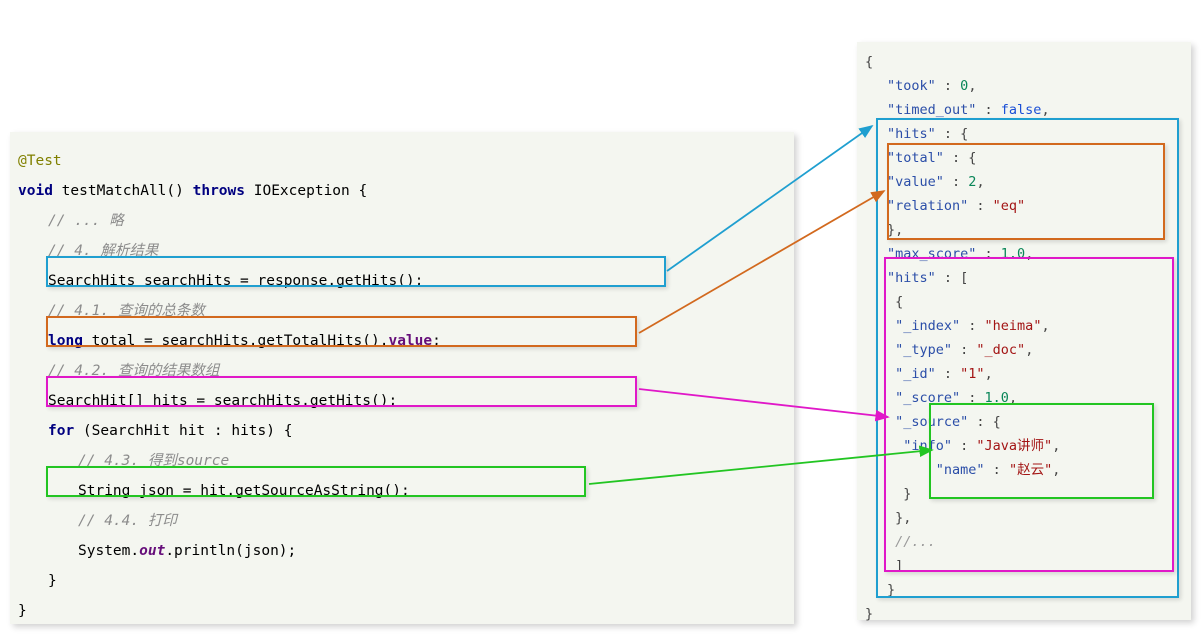 The height and width of the screenshot is (637, 1201). Describe the element at coordinates (402, 431) in the screenshot. I see `code-line: for (SearchHit hit : hits) {` at that location.